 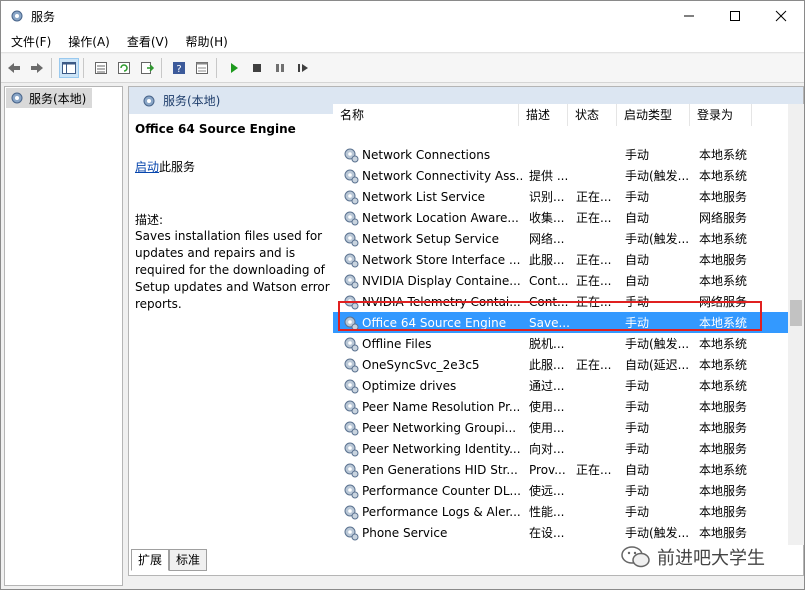 I want to click on column-header-logon-as: 登录为, so click(x=721, y=115).